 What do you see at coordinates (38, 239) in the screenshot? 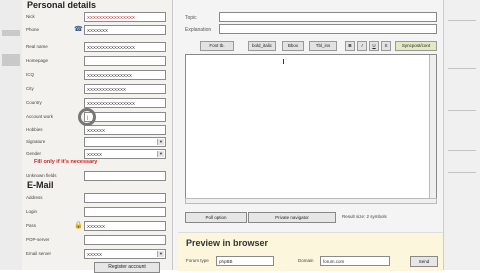
I see `field-label: POP-server` at bounding box center [38, 239].